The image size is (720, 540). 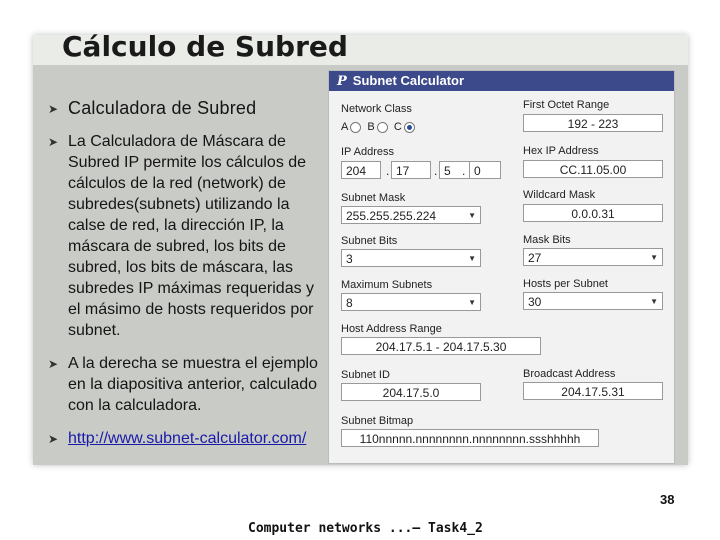 I want to click on network-class-radios: A B C, so click(x=379, y=127).